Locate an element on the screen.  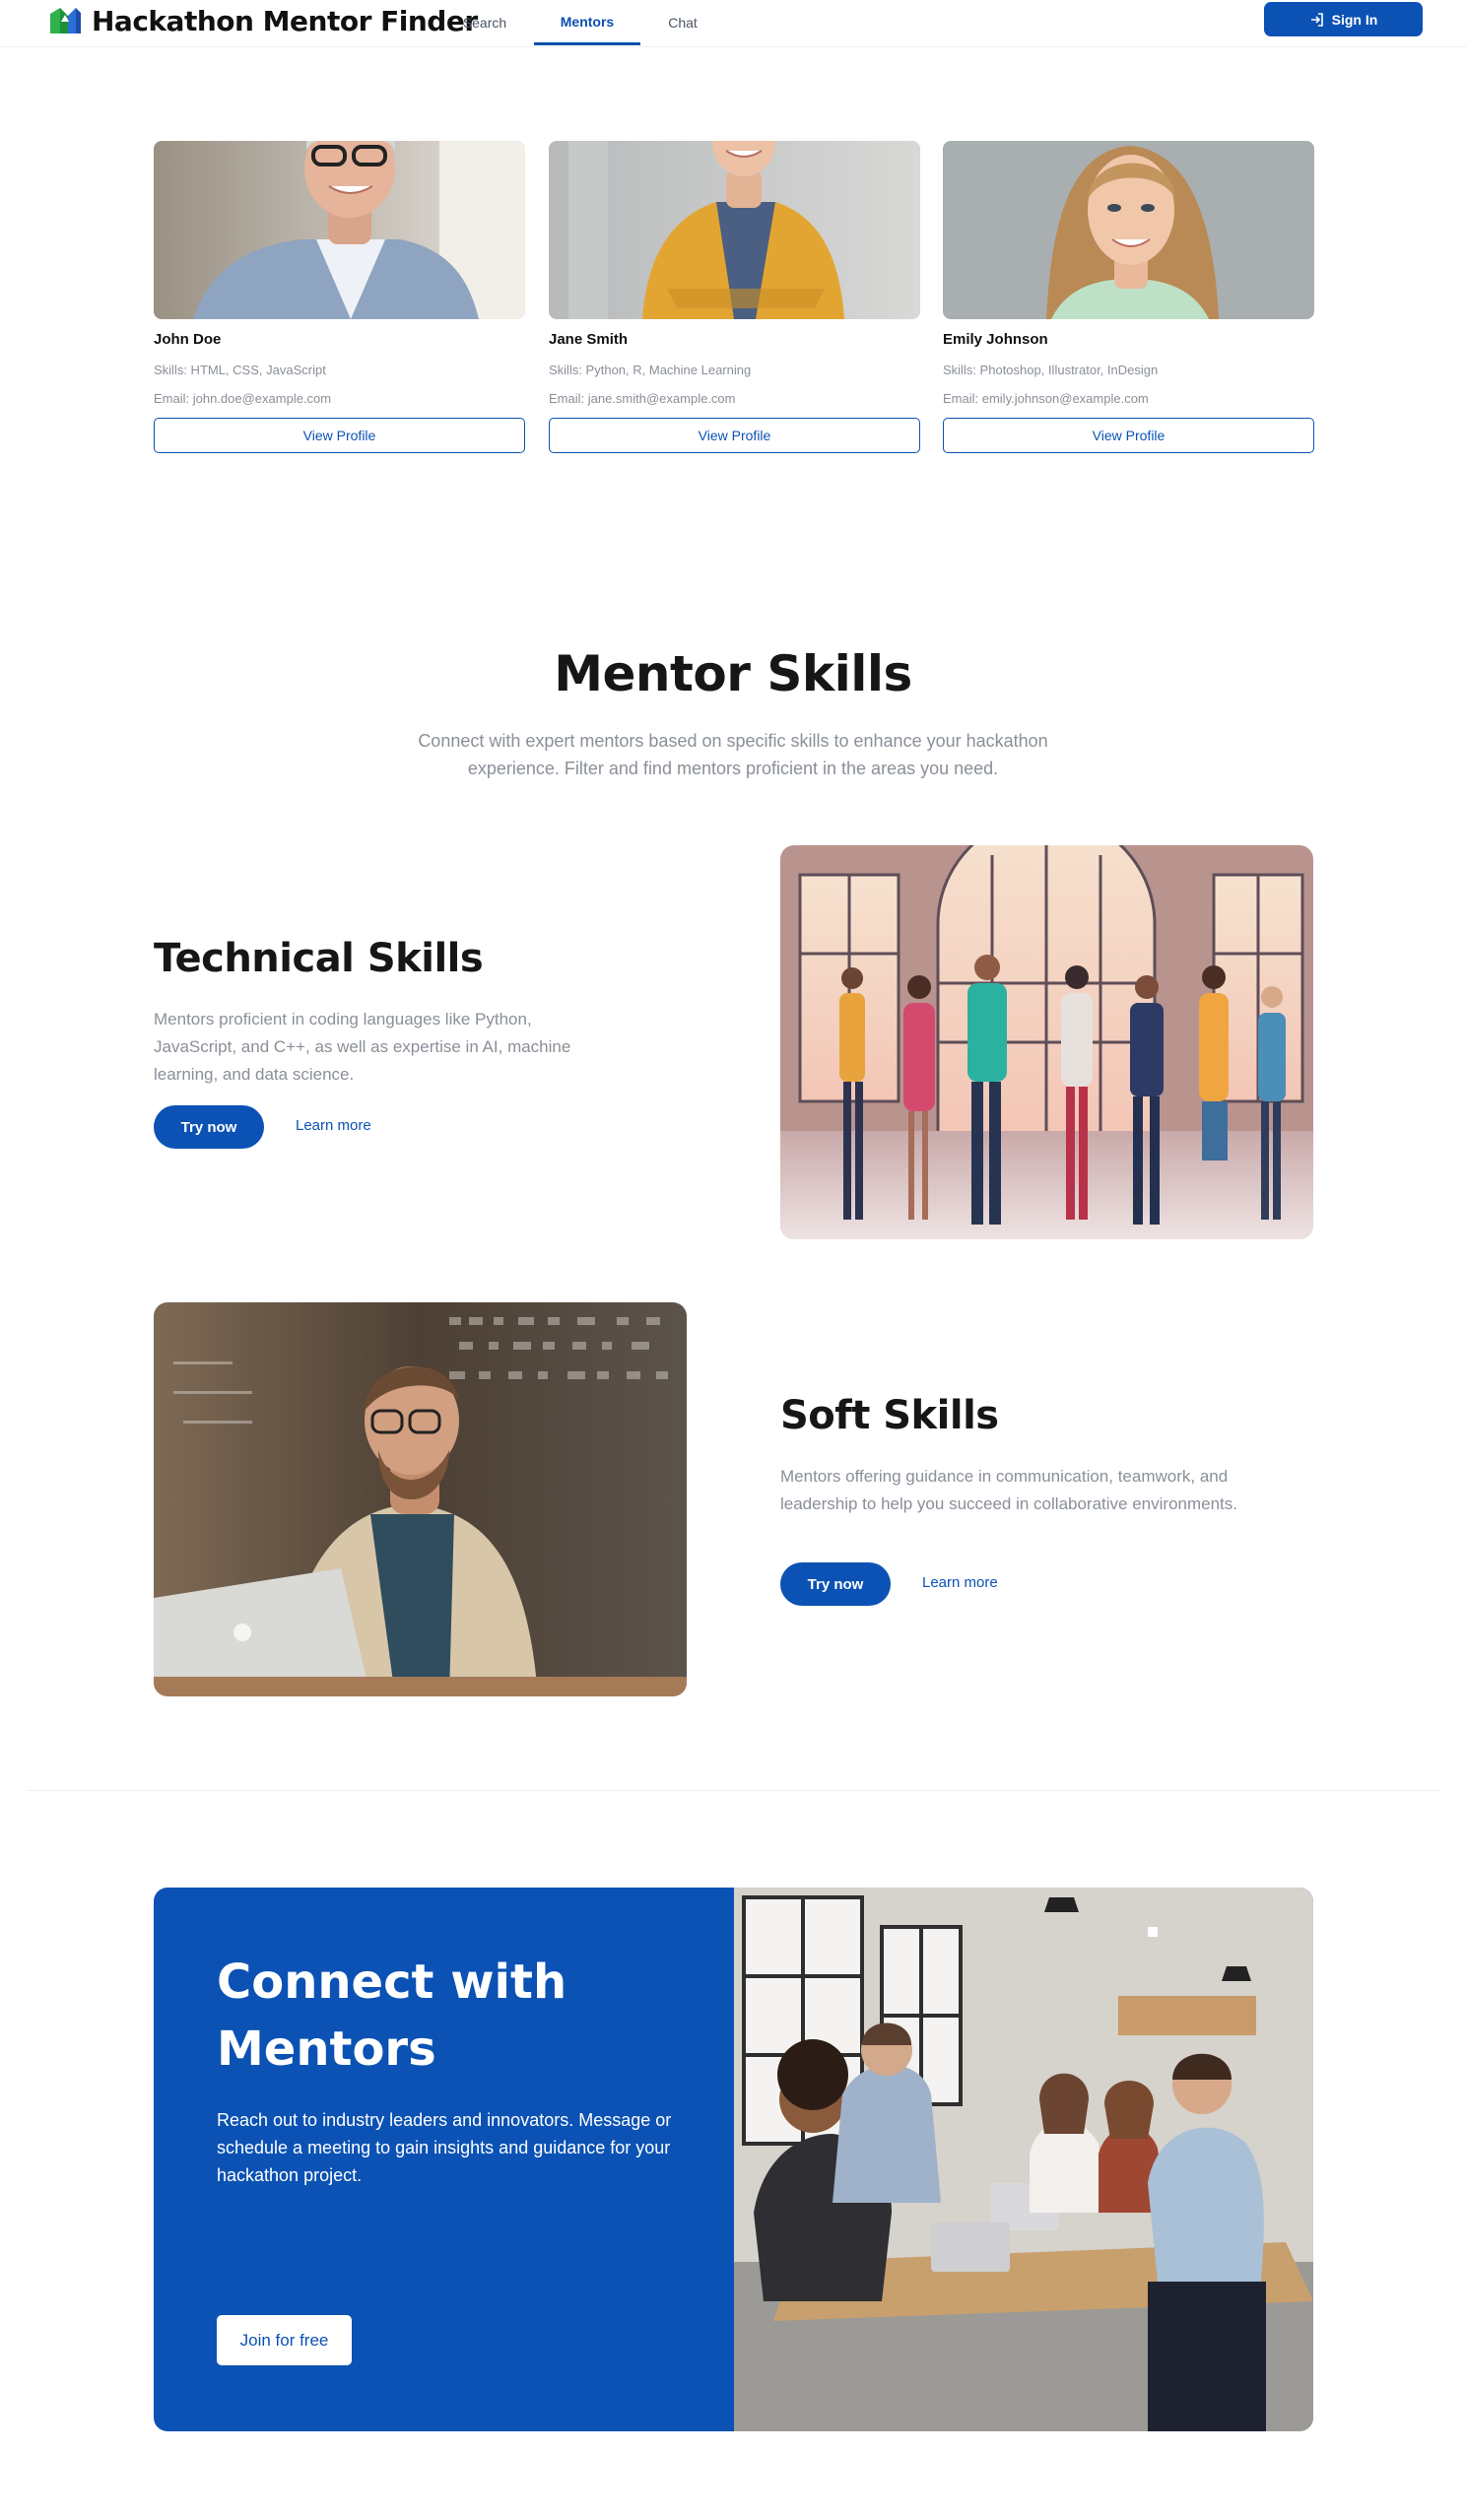
mentor-email: Email: jane.smith@example.com is located at coordinates (642, 398).